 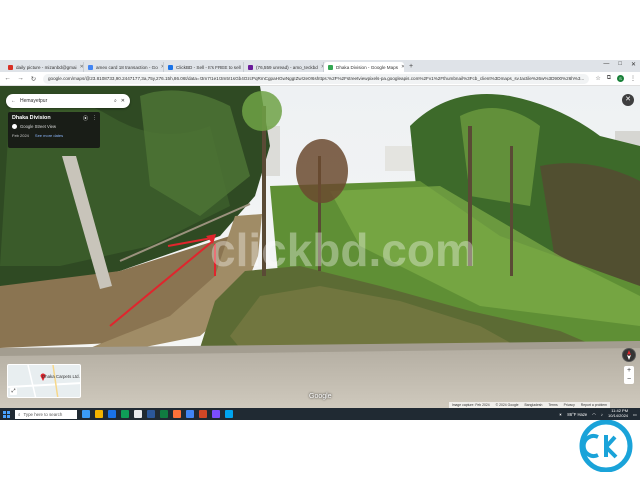 I want to click on expand-map-icon: ⤢, so click(x=13, y=391).